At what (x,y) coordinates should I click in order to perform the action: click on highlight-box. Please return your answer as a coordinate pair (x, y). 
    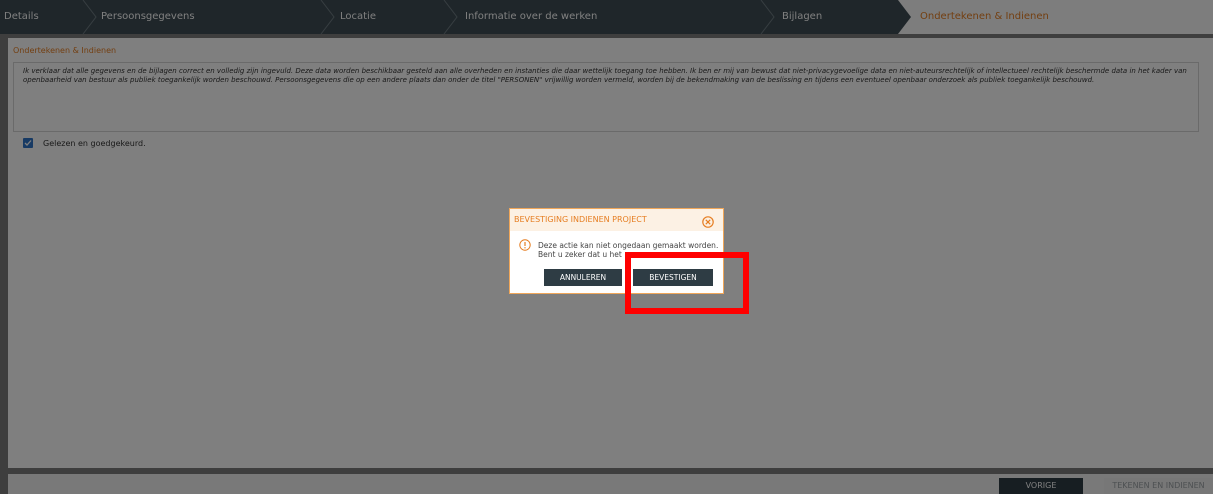
    Looking at the image, I should click on (687, 283).